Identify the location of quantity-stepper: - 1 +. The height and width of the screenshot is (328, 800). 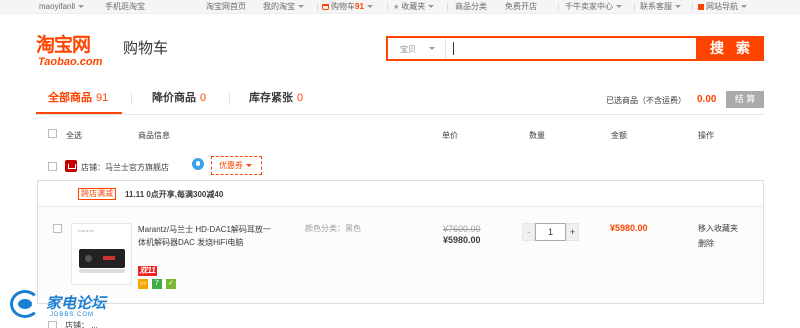
(550, 232).